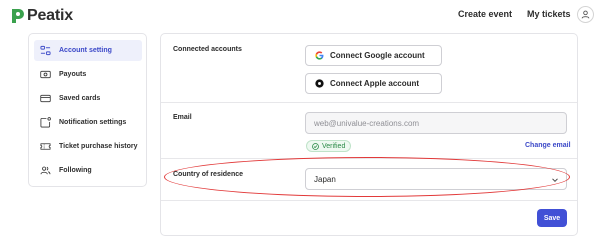 This screenshot has height=240, width=600. What do you see at coordinates (325, 179) in the screenshot?
I see `country-selected-value: Japan` at bounding box center [325, 179].